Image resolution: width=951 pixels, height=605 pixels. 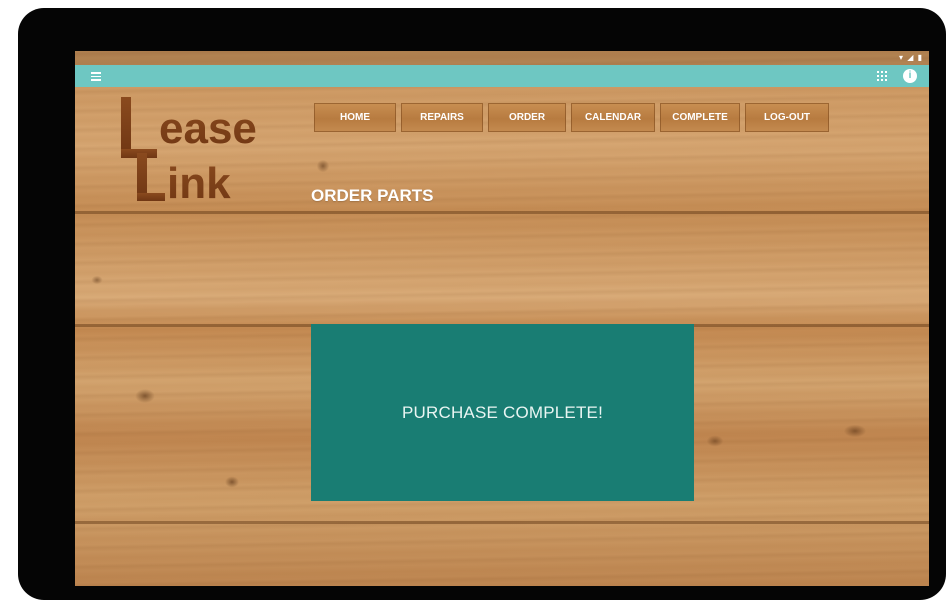 I want to click on nav-order-button: ORDER, so click(x=527, y=117).